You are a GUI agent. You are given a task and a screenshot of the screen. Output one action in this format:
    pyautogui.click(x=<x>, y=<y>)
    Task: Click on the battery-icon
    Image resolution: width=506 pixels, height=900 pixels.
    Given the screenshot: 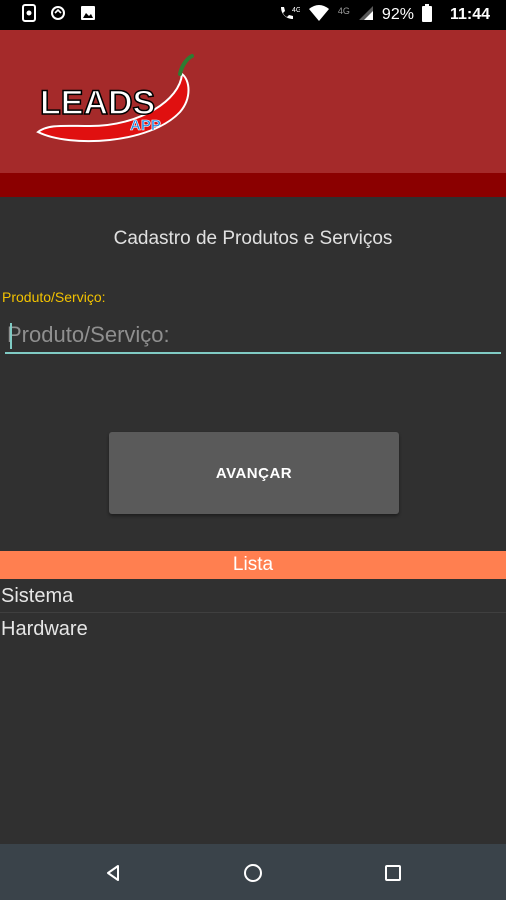 What is the action you would take?
    pyautogui.click(x=426, y=15)
    